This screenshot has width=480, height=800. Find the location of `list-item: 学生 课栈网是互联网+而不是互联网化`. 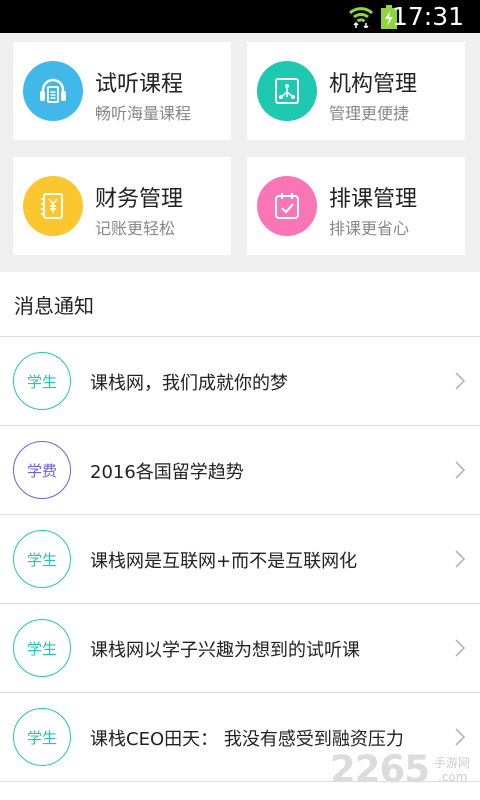

list-item: 学生 课栈网是互联网+而不是互联网化 is located at coordinates (240, 559).